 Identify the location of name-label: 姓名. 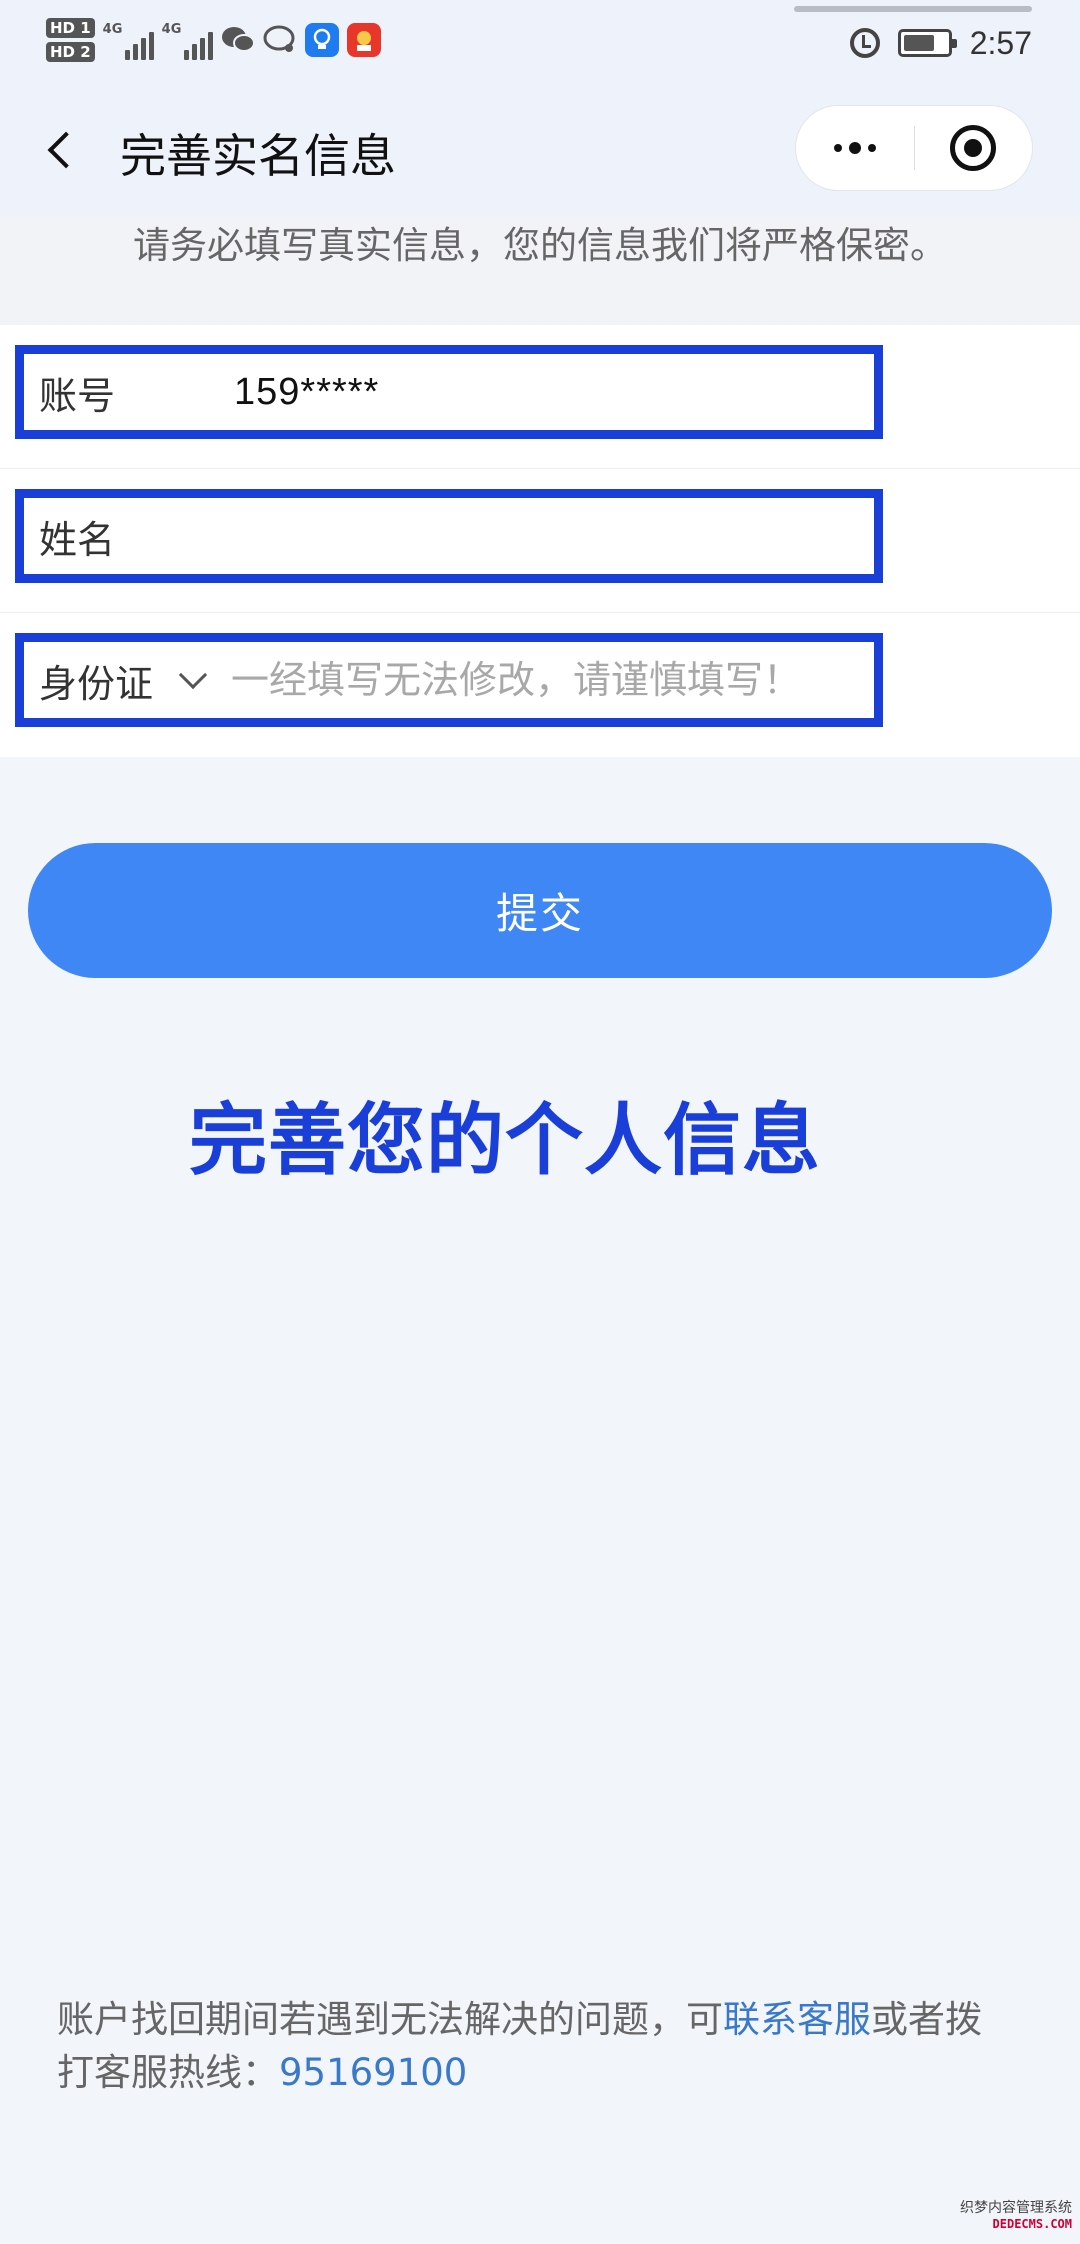
(77, 539).